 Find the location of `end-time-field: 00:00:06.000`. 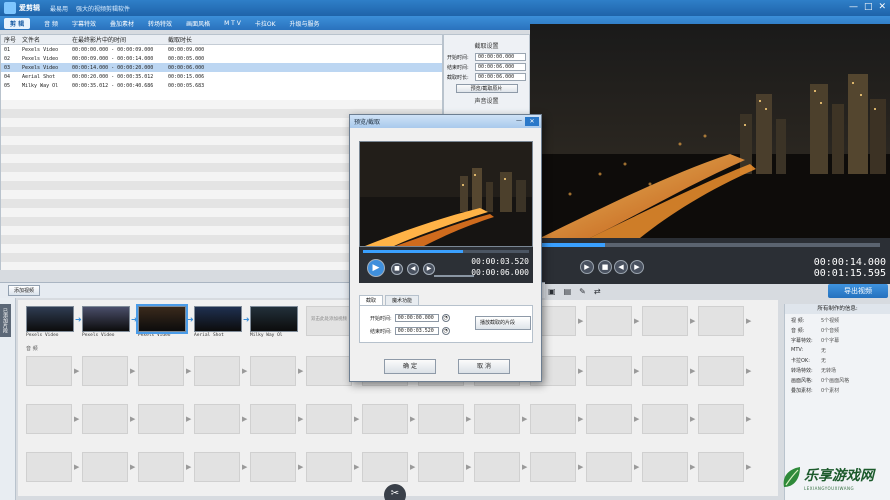

end-time-field: 00:00:06.000 is located at coordinates (500, 67).